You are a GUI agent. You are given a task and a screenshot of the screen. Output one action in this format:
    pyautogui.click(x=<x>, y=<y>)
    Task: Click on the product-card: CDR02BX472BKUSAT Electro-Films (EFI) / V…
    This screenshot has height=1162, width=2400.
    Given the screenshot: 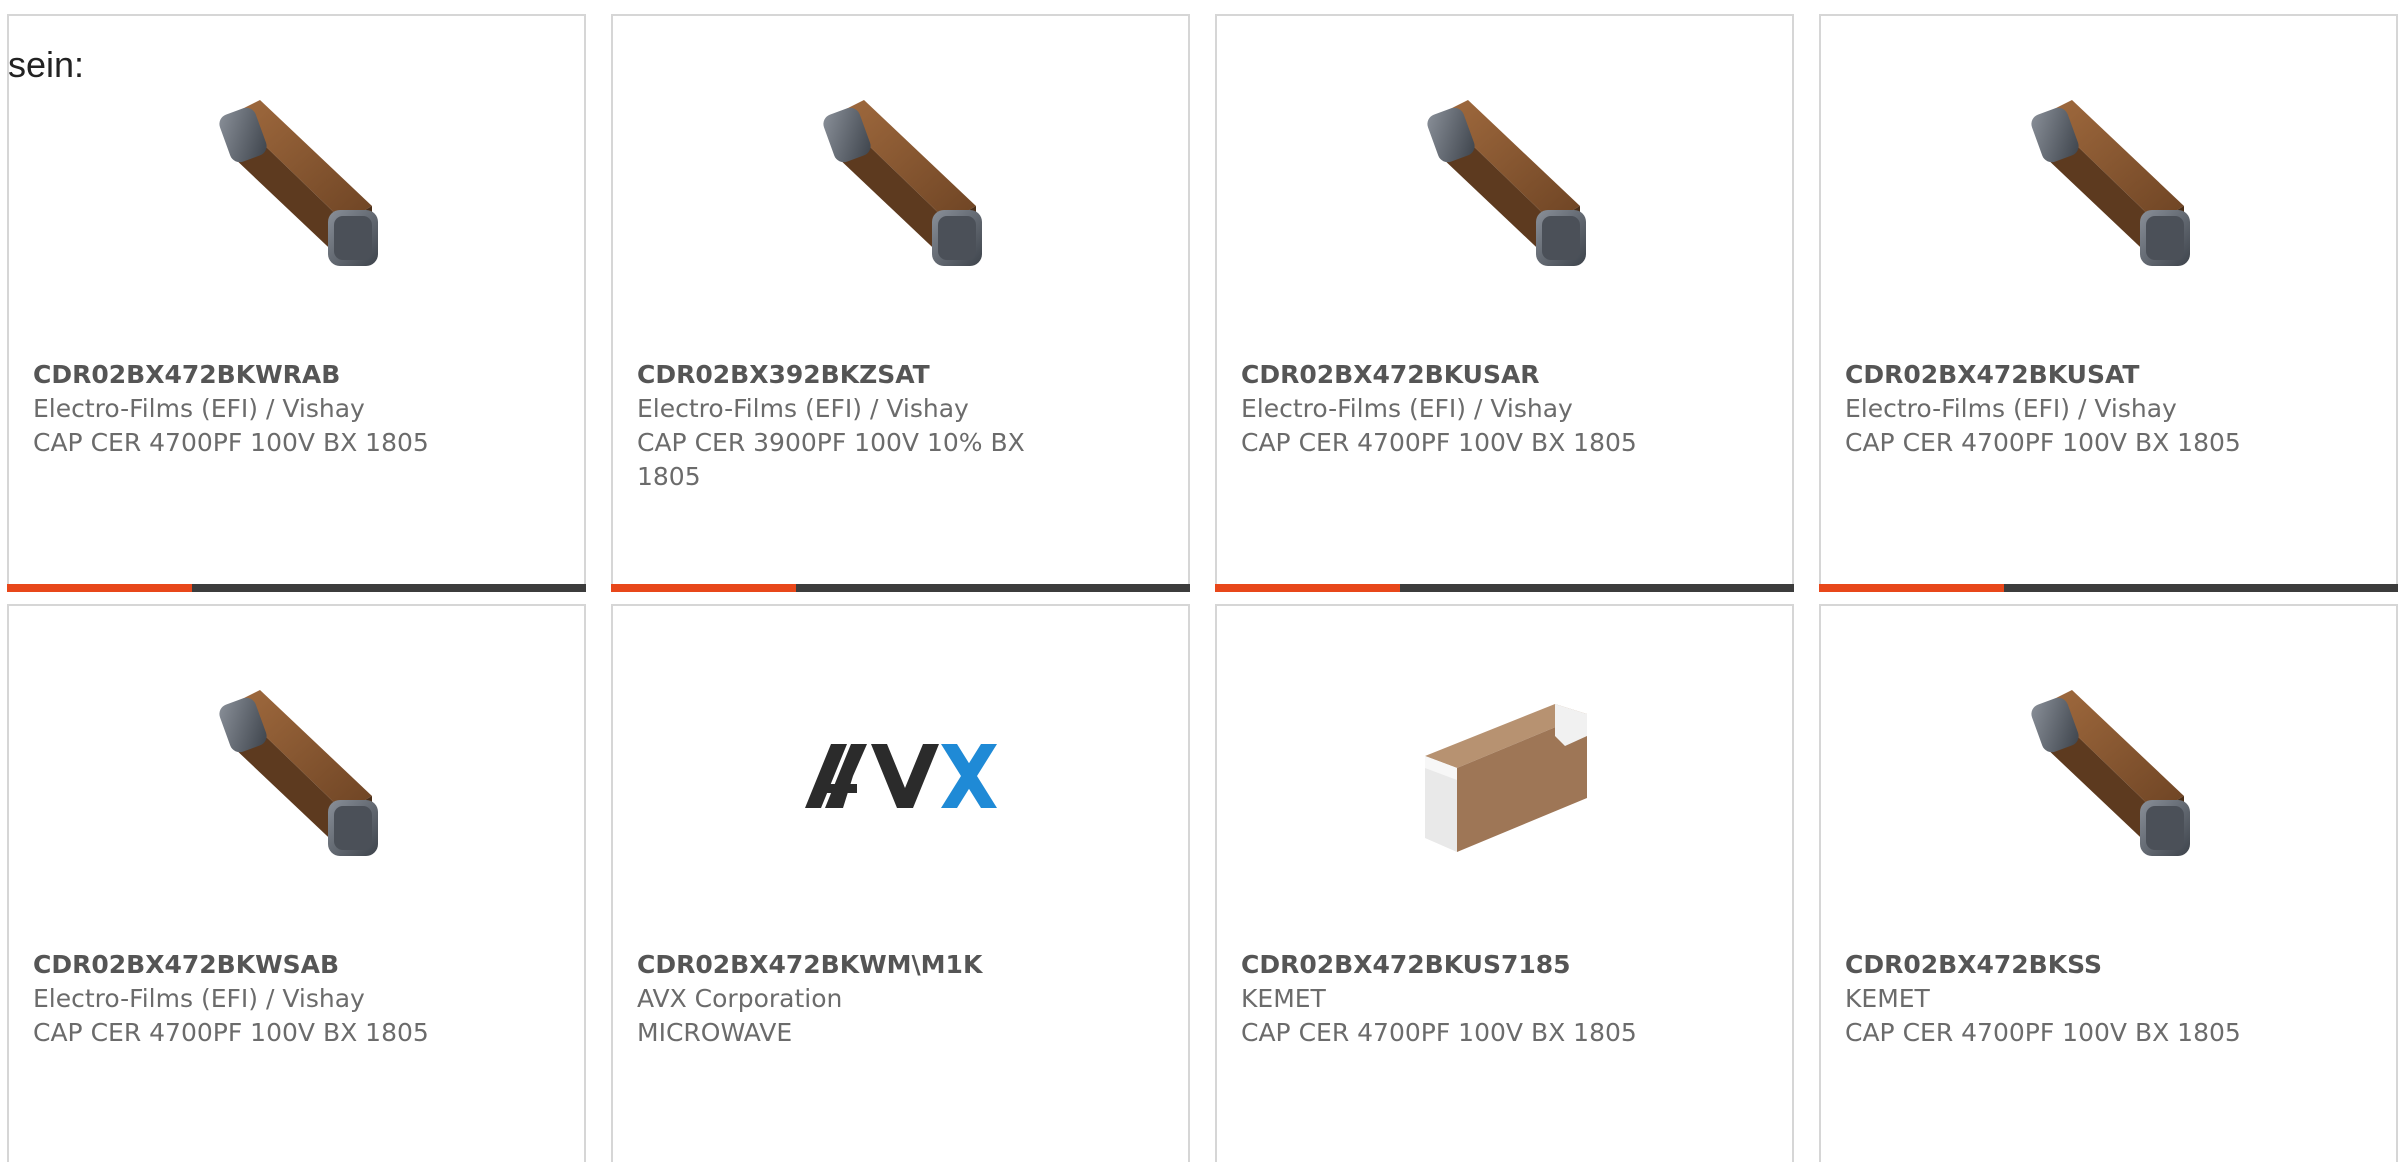 What is the action you would take?
    pyautogui.click(x=2108, y=303)
    